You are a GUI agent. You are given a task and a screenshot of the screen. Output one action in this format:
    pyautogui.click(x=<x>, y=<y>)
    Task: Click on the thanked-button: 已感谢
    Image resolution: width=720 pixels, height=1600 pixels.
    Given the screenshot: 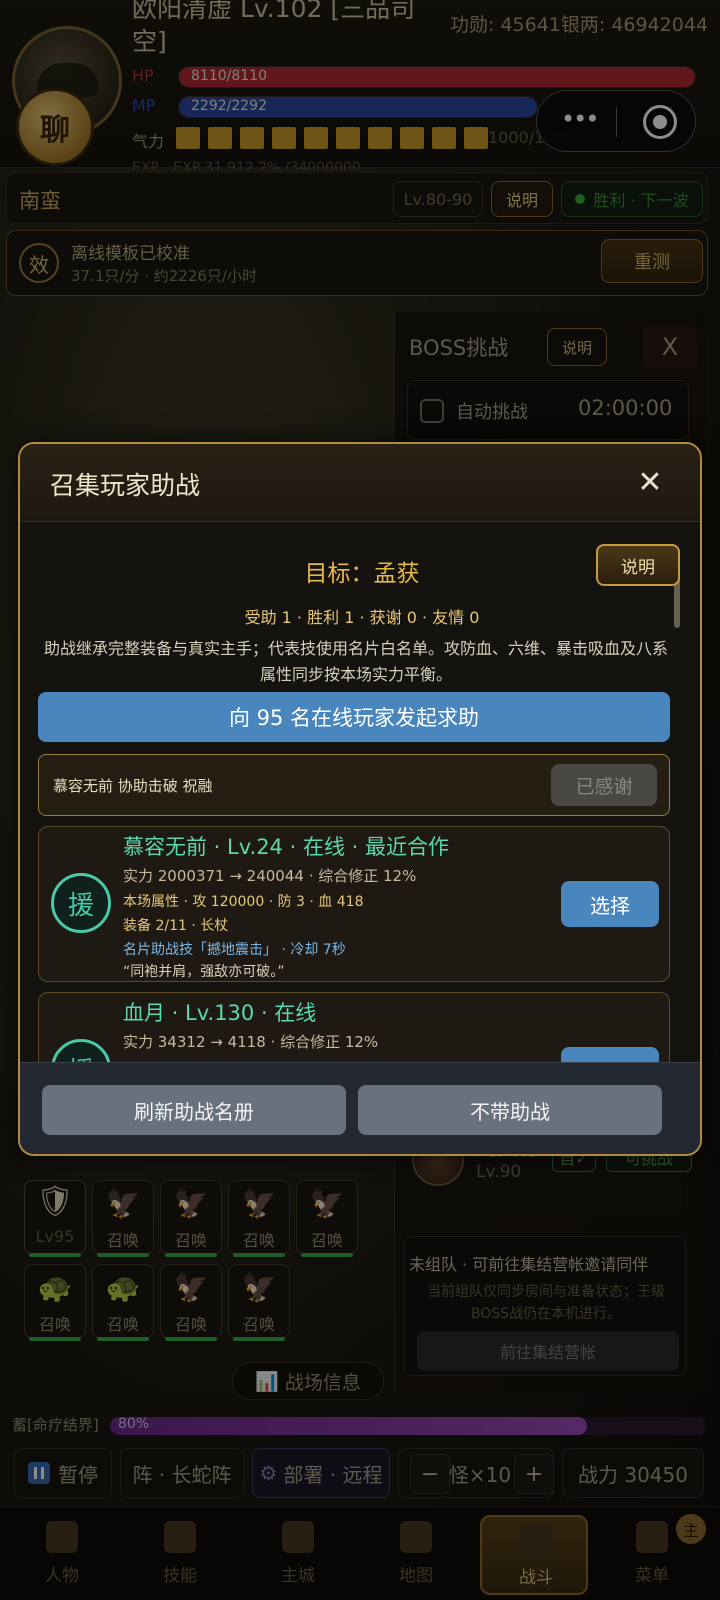 What is the action you would take?
    pyautogui.click(x=604, y=785)
    